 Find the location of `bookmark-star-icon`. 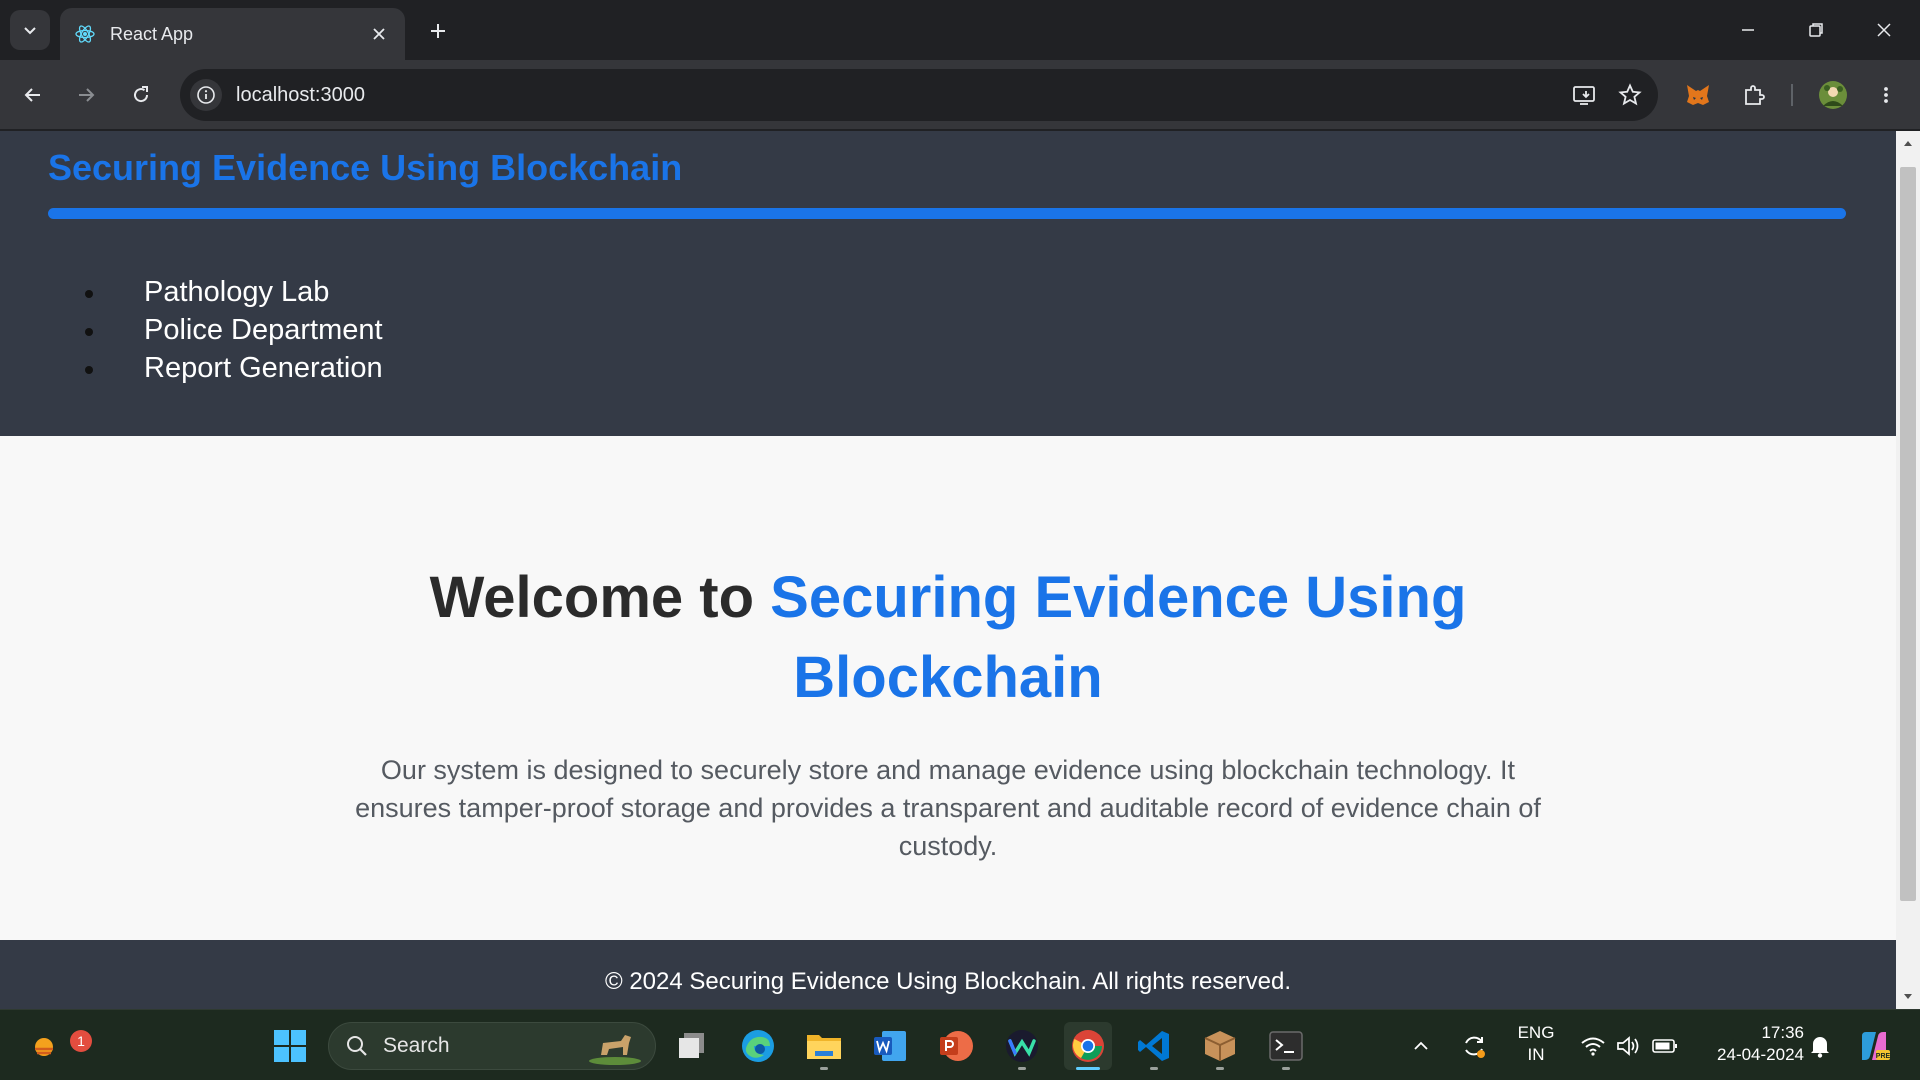

bookmark-star-icon is located at coordinates (1630, 95).